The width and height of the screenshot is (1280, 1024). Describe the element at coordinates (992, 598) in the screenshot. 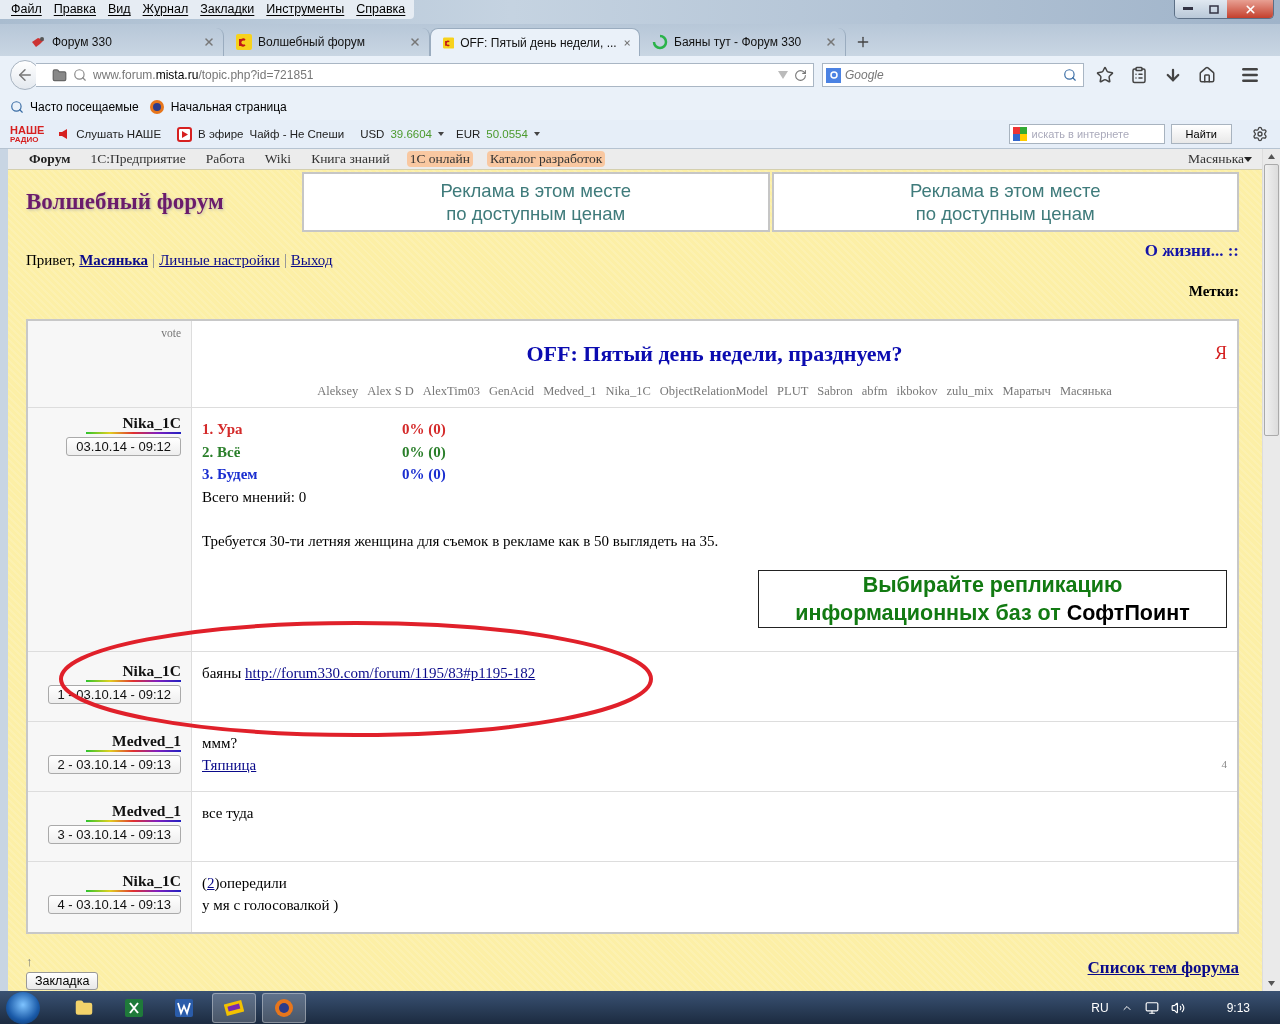

I see `ad-banner: Выбирайте репликацию информационных баз от СофтПоинт` at that location.